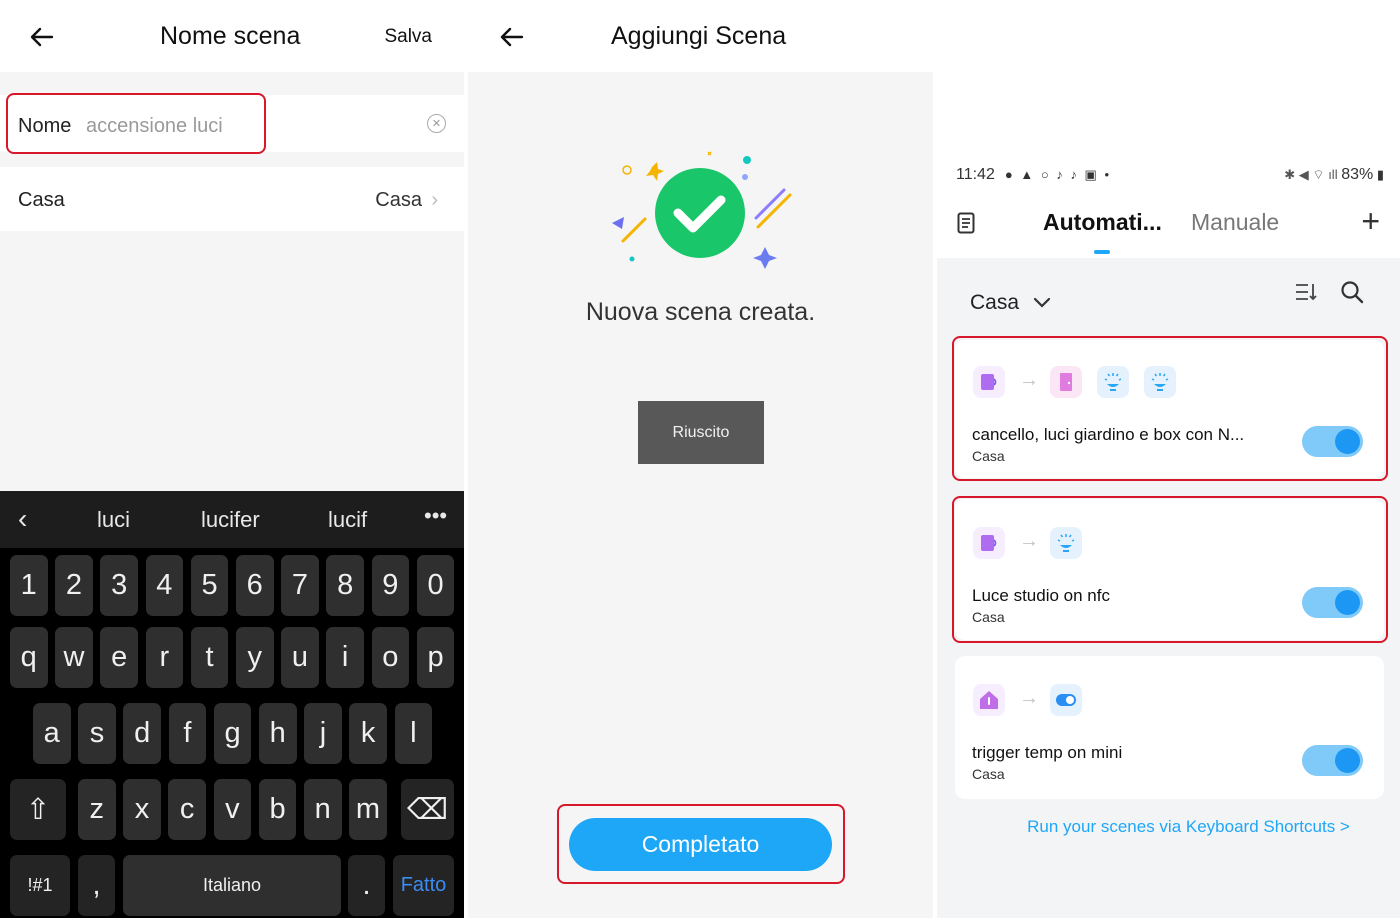 This screenshot has width=1400, height=918. What do you see at coordinates (232, 199) in the screenshot?
I see `home-row: Casa Casa ›` at bounding box center [232, 199].